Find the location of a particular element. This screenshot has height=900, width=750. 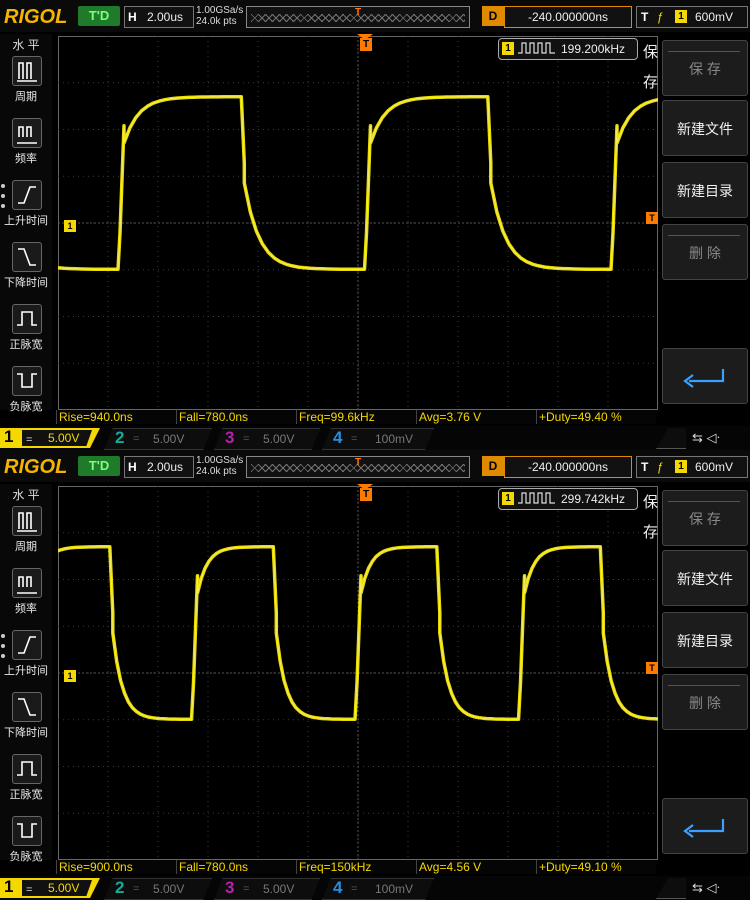

channel-number: 1 is located at coordinates (9, 886).